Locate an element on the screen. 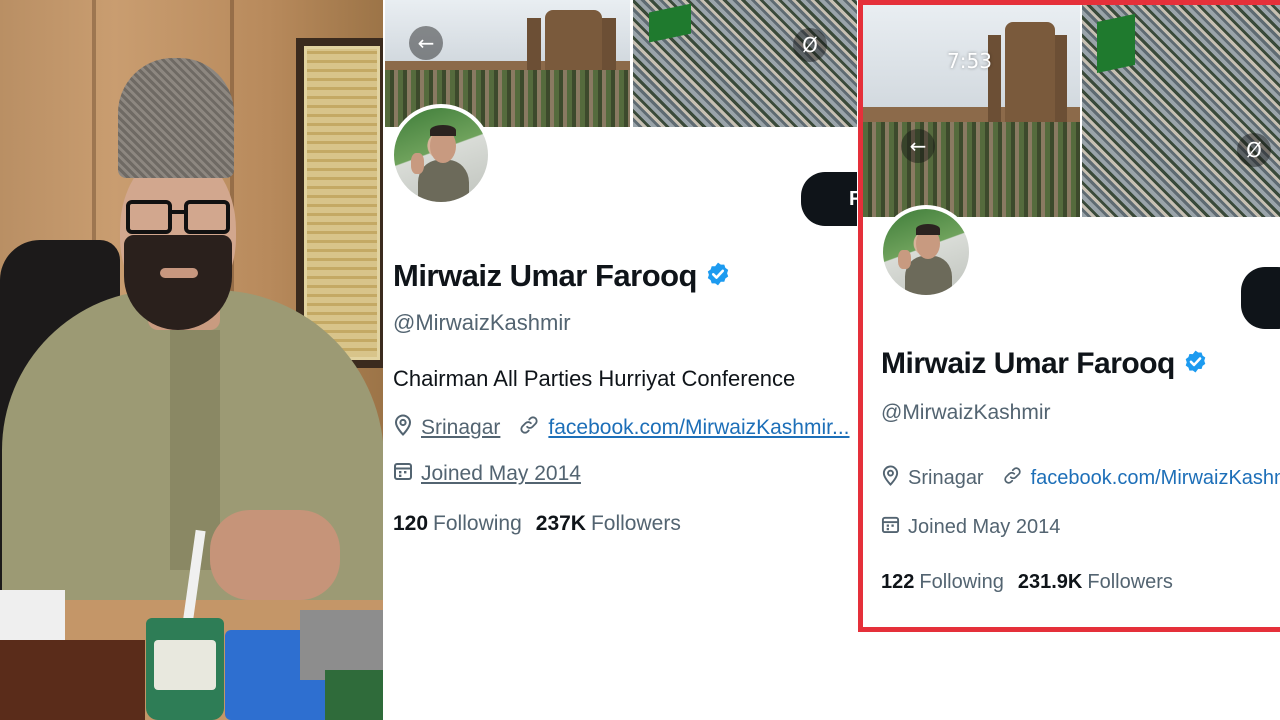 The image size is (1280, 720). profile-stats: 120 Following 237K Followers is located at coordinates (537, 524).